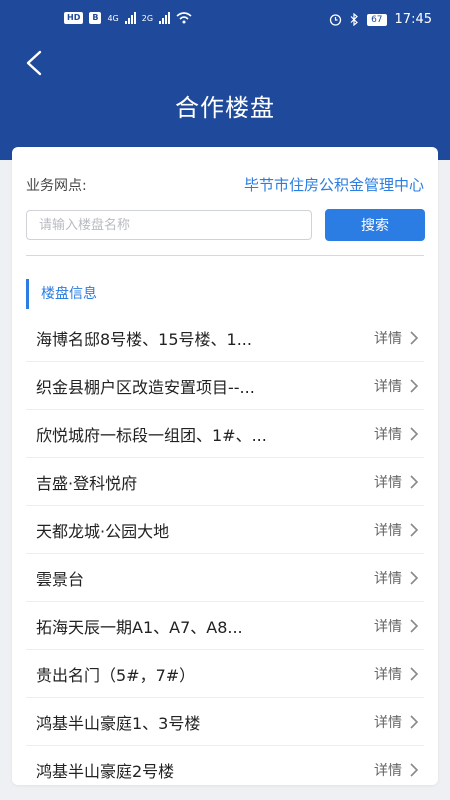  Describe the element at coordinates (60, 579) in the screenshot. I see `property-name: 雲景台` at that location.